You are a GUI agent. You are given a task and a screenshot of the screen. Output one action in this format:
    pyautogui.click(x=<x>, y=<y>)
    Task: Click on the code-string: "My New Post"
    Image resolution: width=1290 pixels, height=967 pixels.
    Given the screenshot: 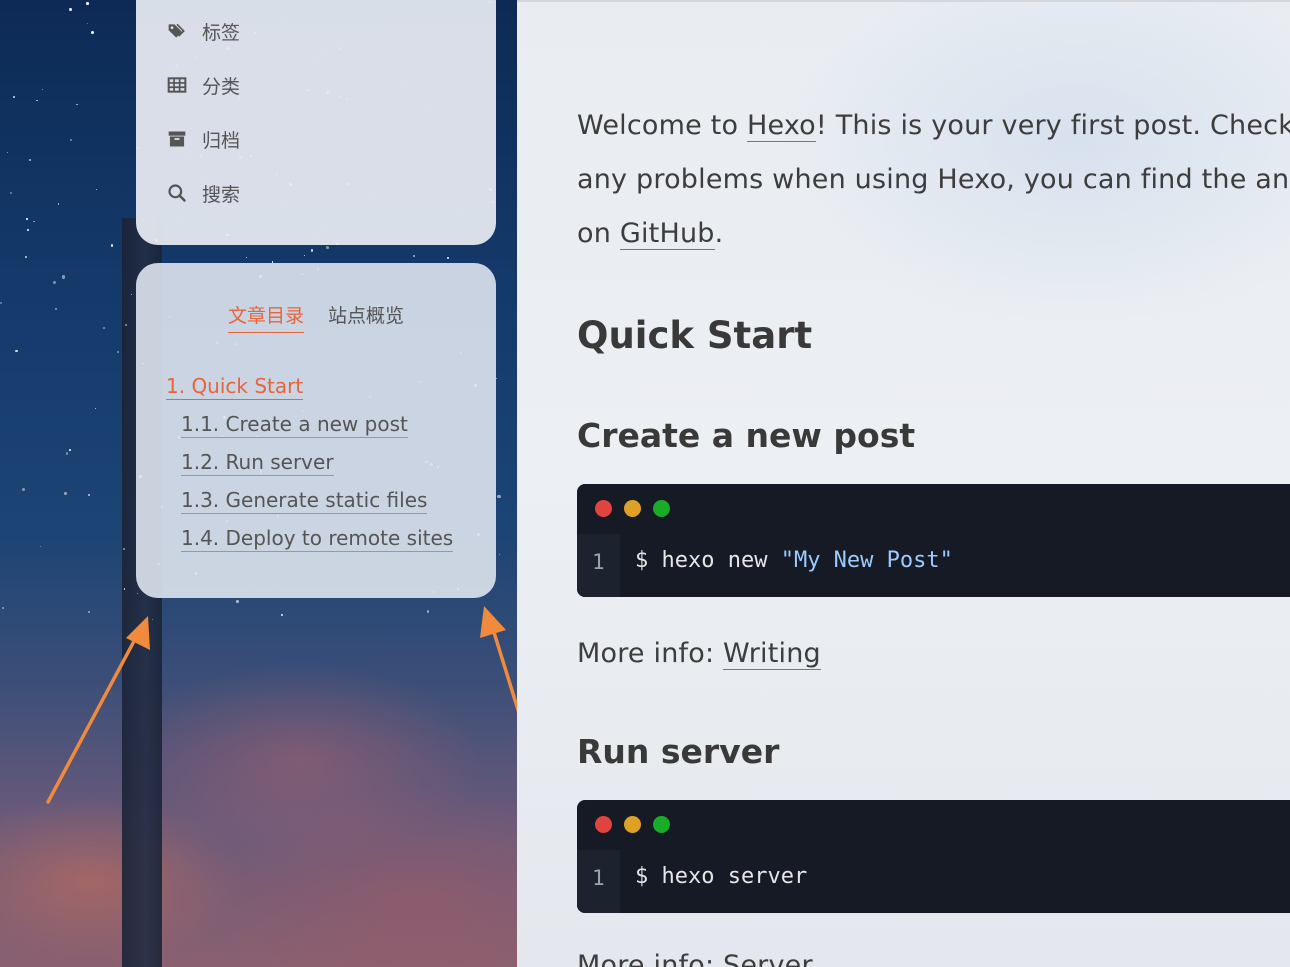 What is the action you would take?
    pyautogui.click(x=866, y=560)
    